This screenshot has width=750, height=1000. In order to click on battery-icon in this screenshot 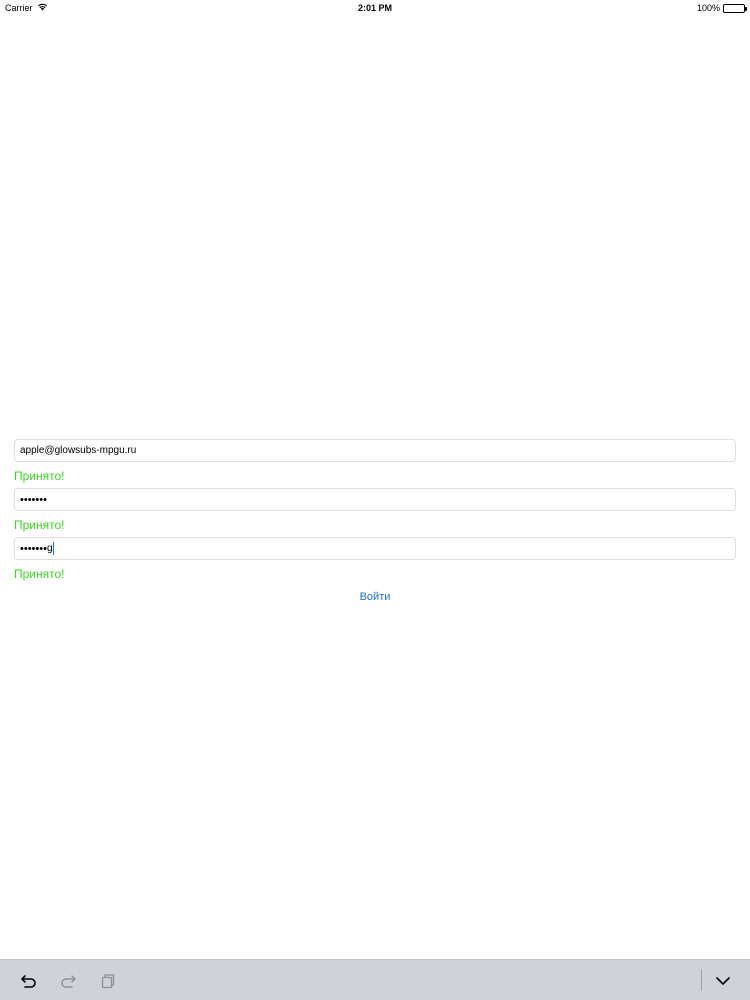, I will do `click(735, 8)`.